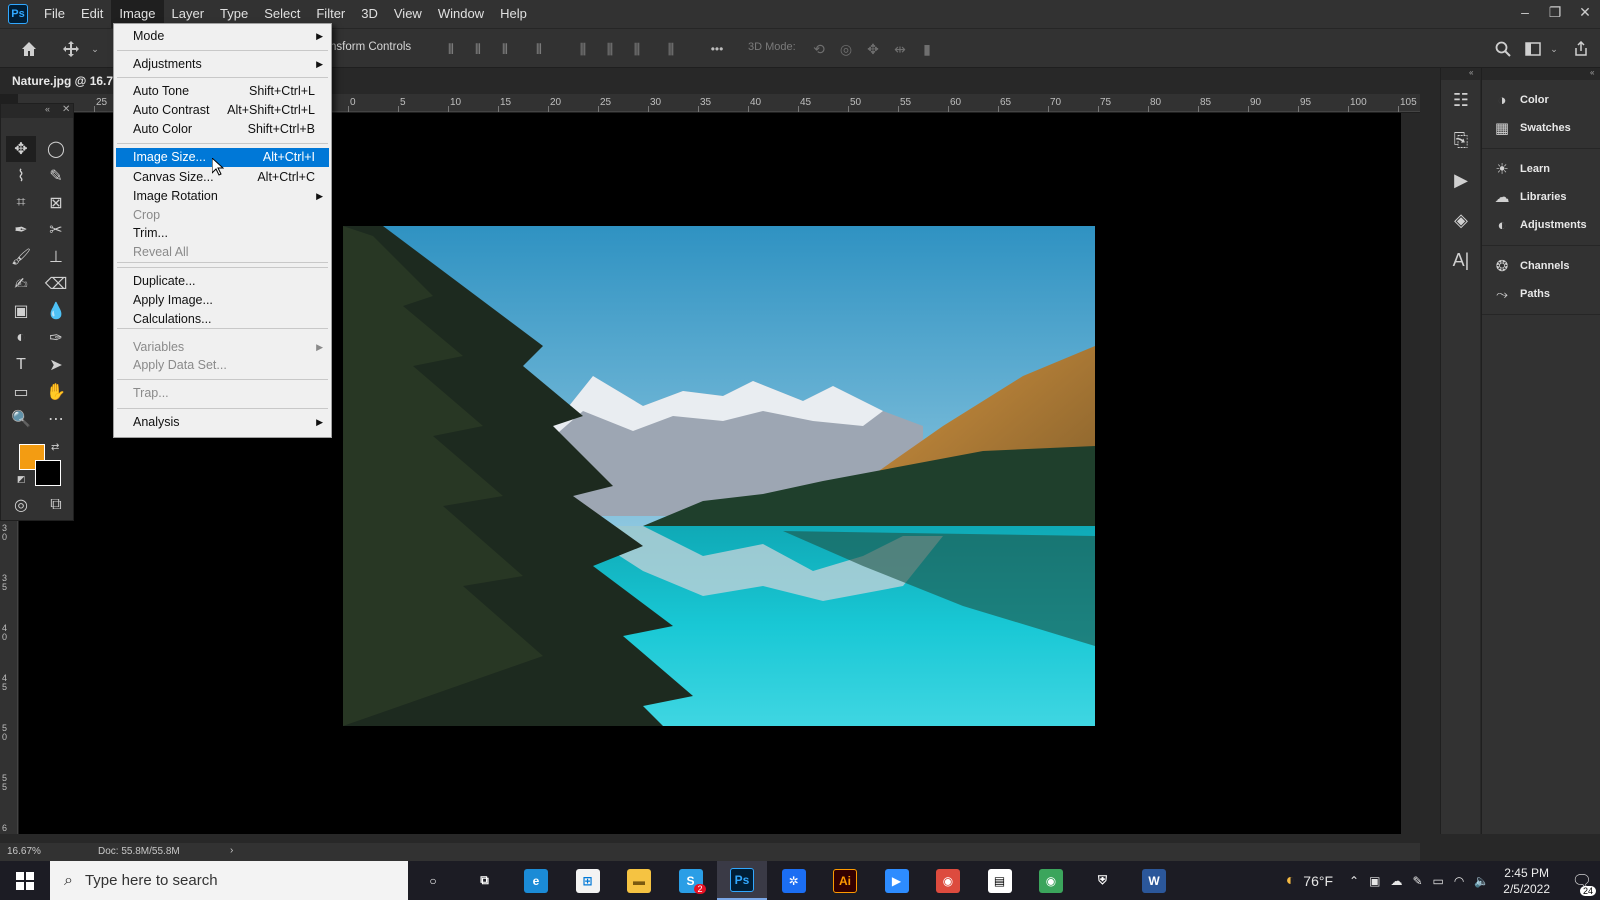 This screenshot has height=900, width=1600. What do you see at coordinates (222, 36) in the screenshot?
I see `menu-item-mode: Mode ▶` at bounding box center [222, 36].